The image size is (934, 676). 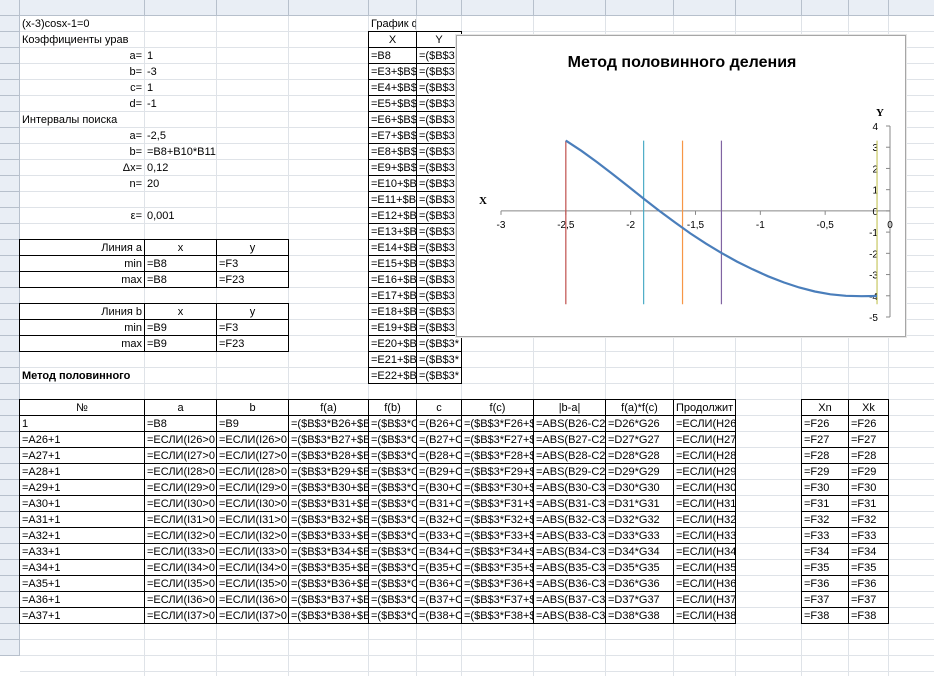 I want to click on cell-g26: =($B$3*F26+$, so click(x=497, y=424).